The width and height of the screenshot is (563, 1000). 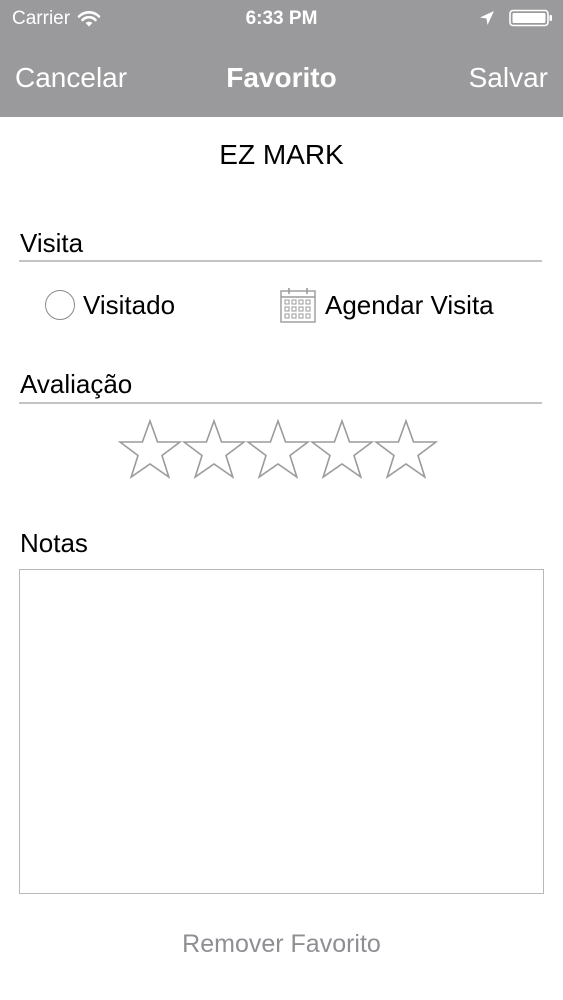 I want to click on calendar-icon, so click(x=298, y=305).